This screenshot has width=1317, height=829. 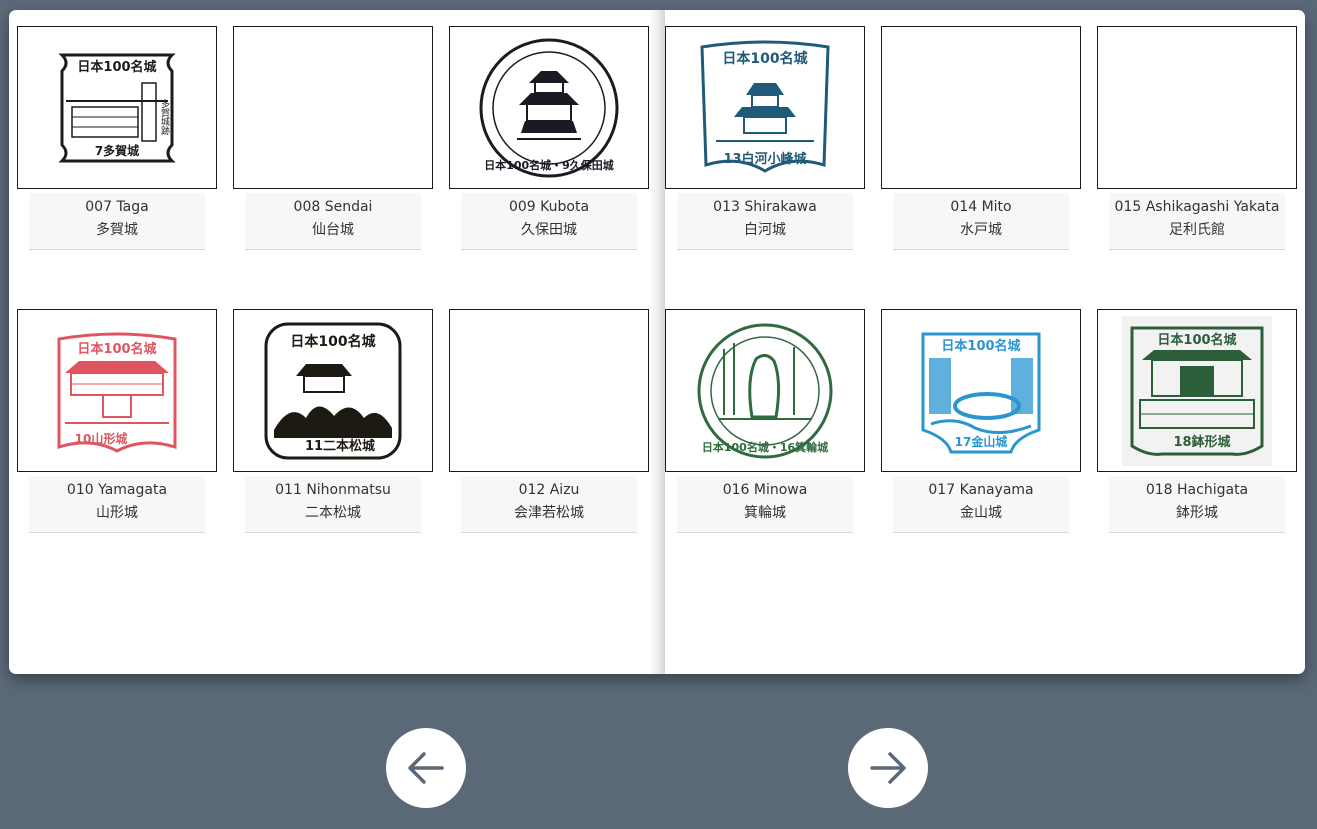 I want to click on castle-number-name: 008 Sendai, so click(x=333, y=207).